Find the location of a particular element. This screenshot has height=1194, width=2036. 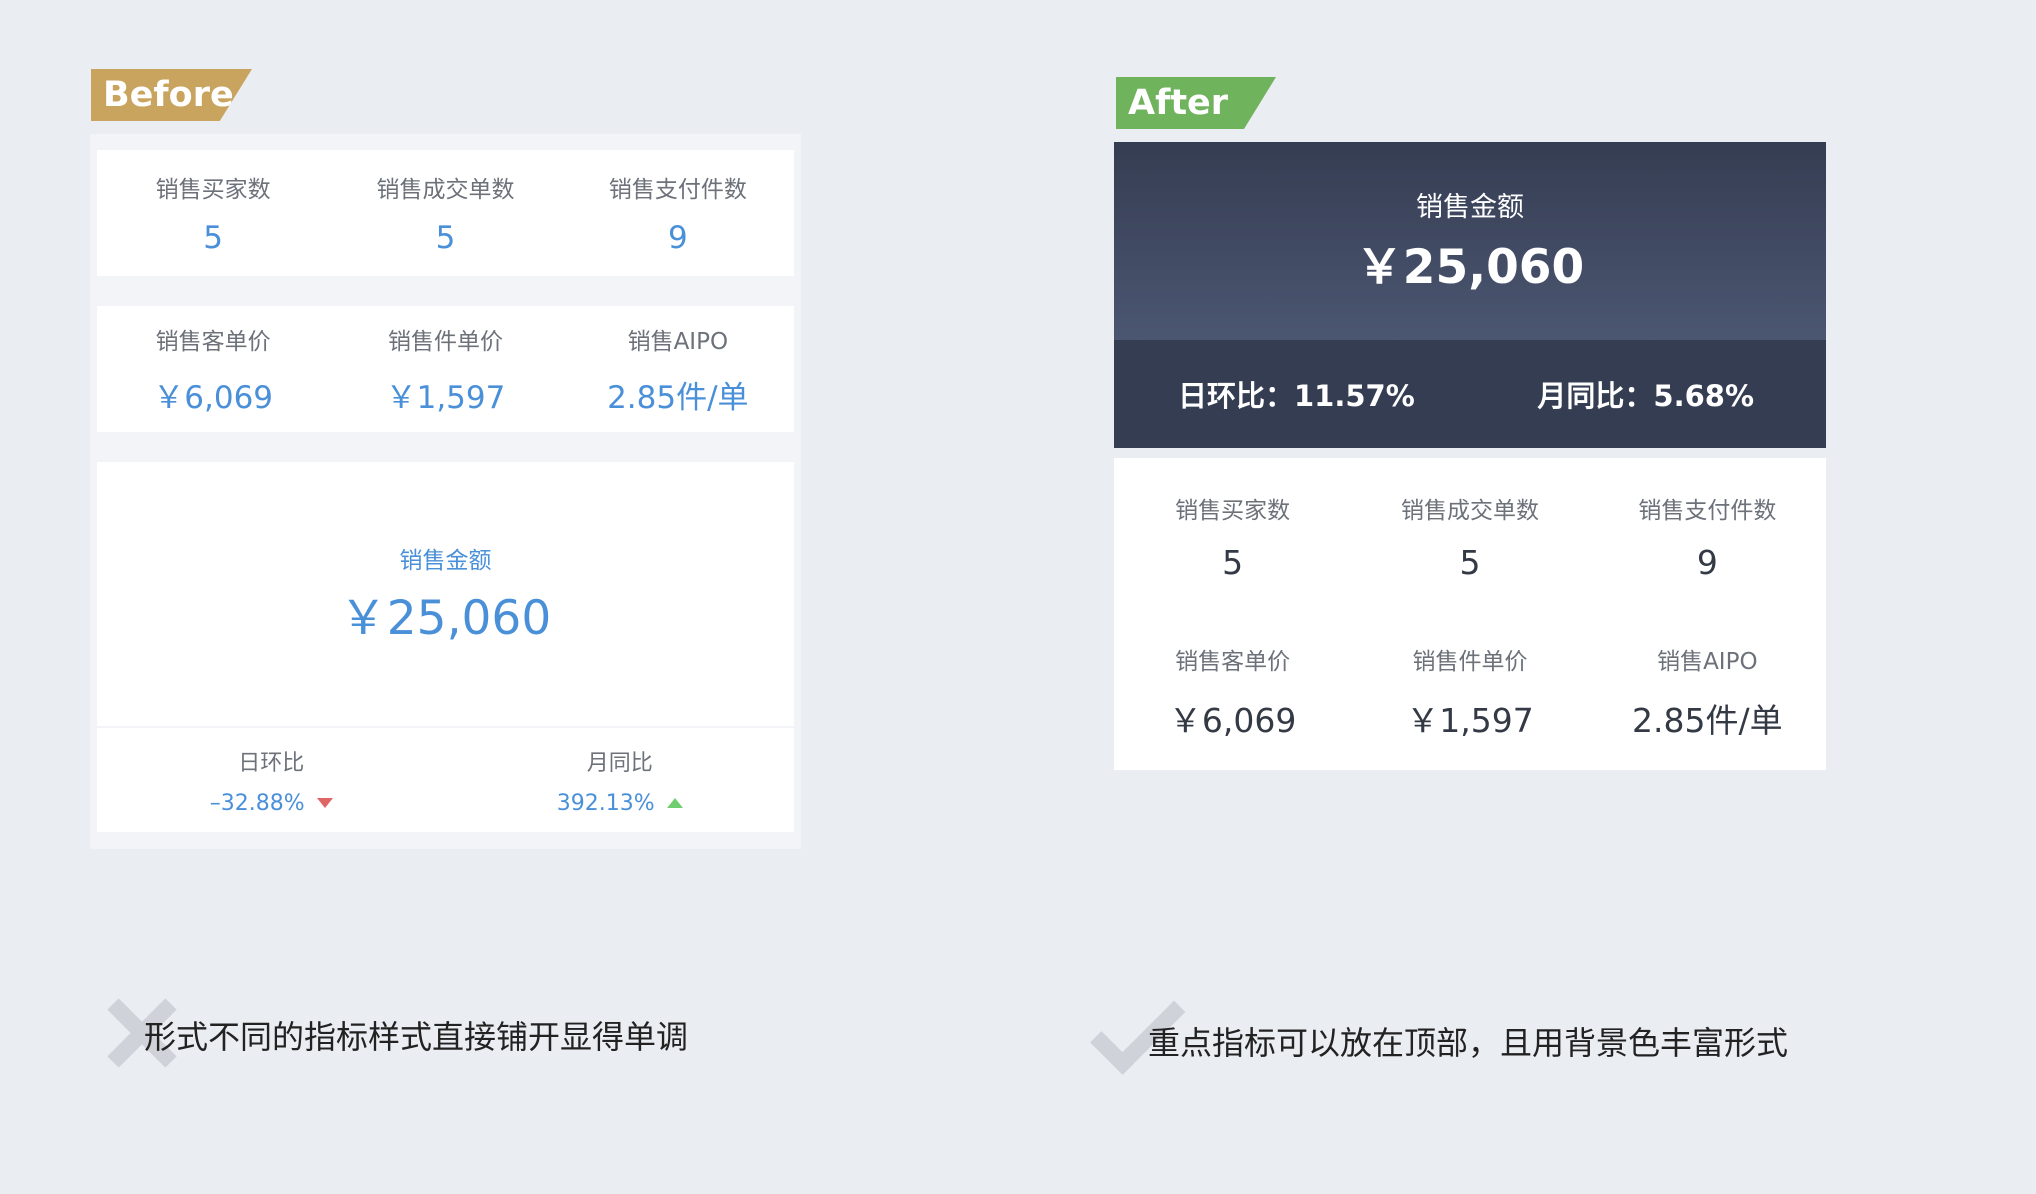

comparison-number: 392.13% is located at coordinates (605, 803).